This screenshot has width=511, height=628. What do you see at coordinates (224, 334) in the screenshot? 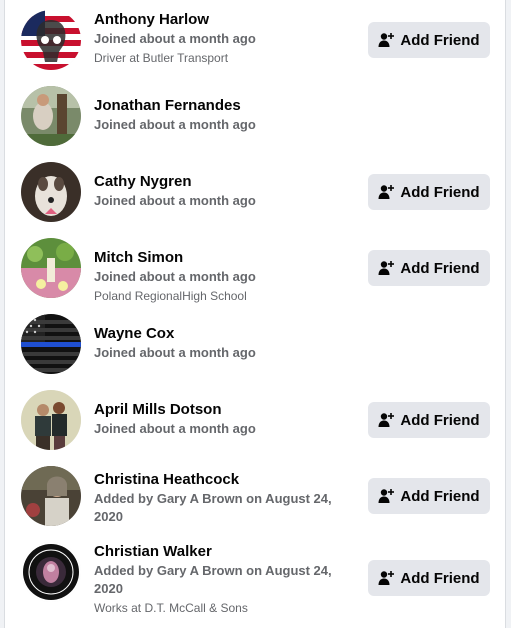
I see `member-name: Wayne Cox` at bounding box center [224, 334].